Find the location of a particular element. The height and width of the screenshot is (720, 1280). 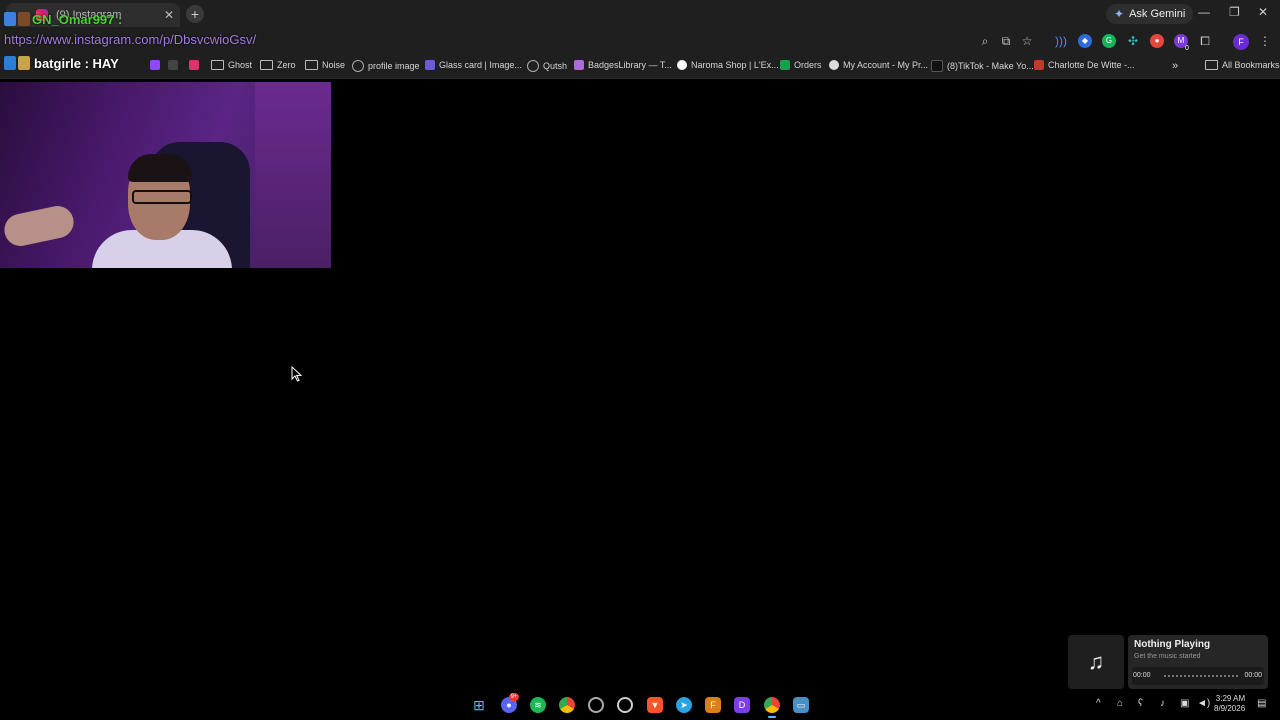

mouse-cursor-icon is located at coordinates (297, 374).